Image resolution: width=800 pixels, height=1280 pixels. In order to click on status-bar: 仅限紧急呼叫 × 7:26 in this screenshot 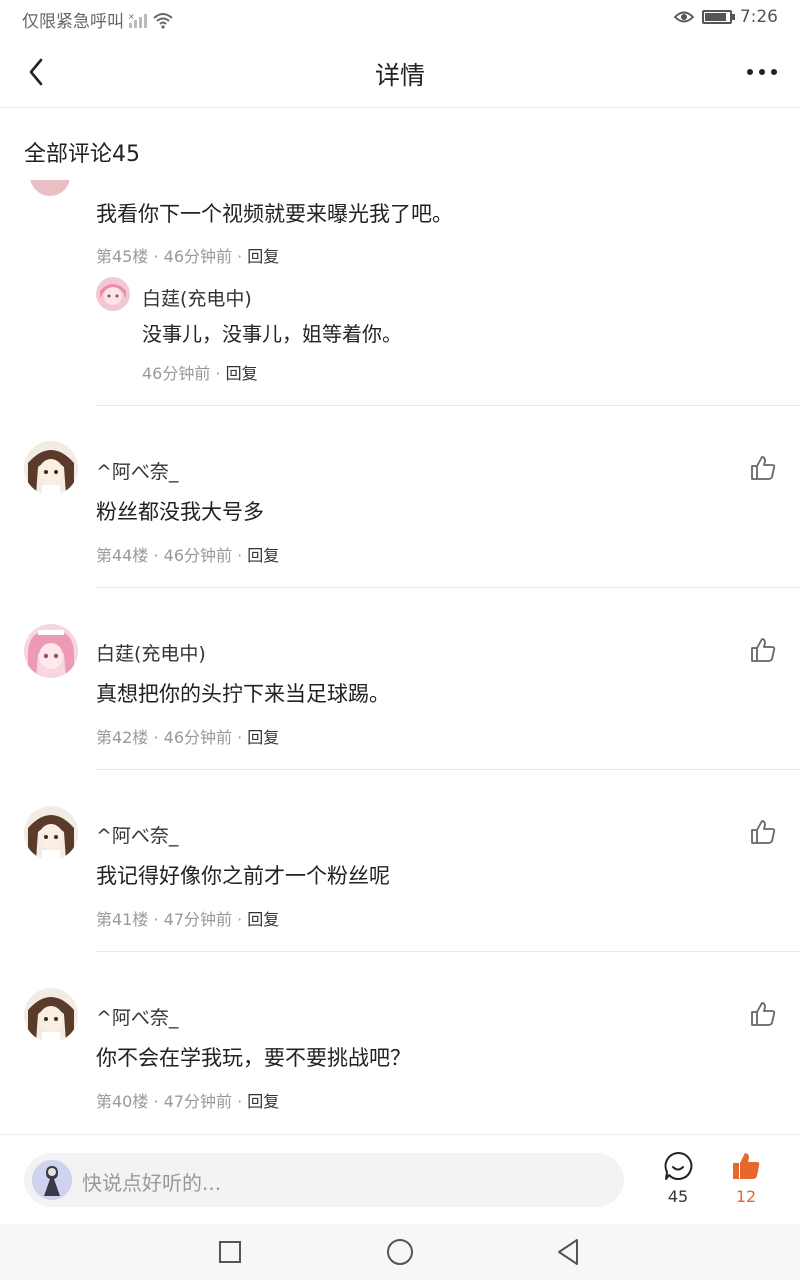, I will do `click(400, 18)`.